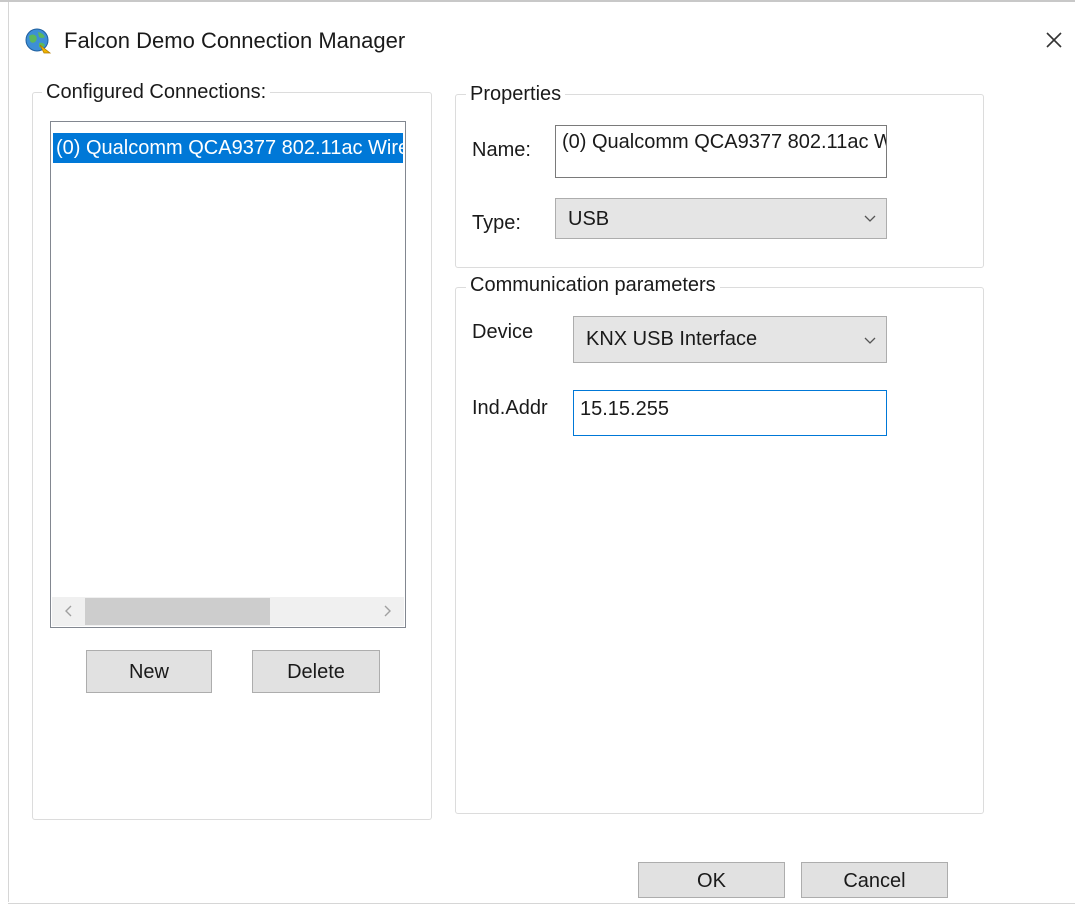 This screenshot has width=1075, height=910. Describe the element at coordinates (149, 671) in the screenshot. I see `new-button: New` at that location.